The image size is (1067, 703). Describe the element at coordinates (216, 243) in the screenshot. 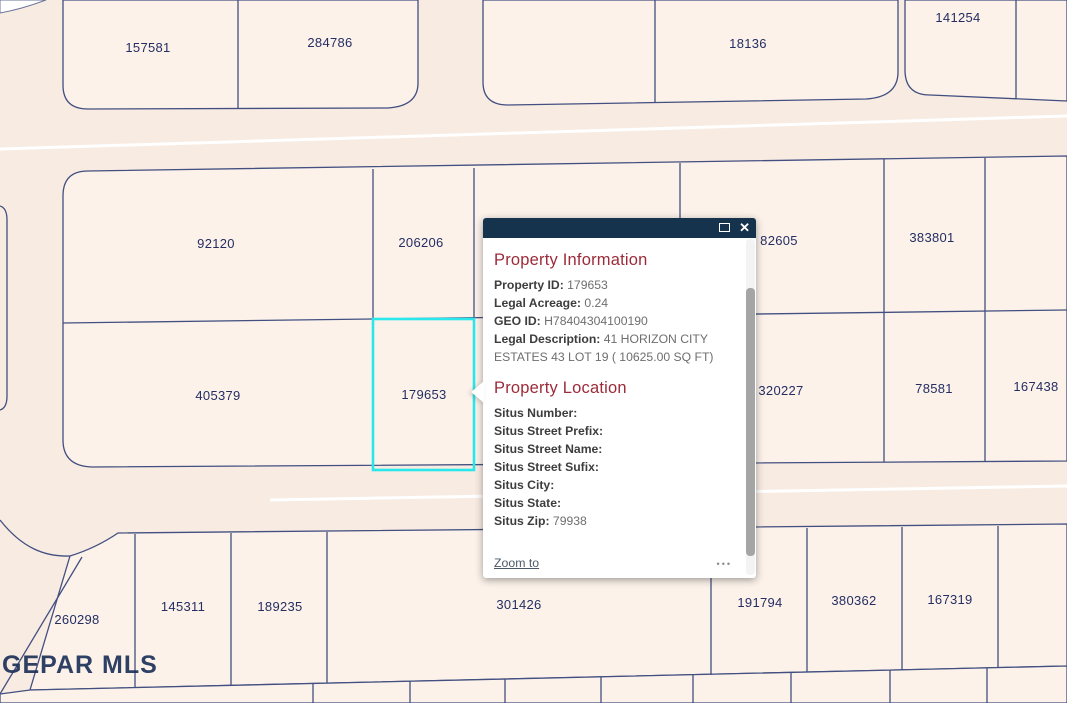

I see `parcel-label: 92120` at that location.